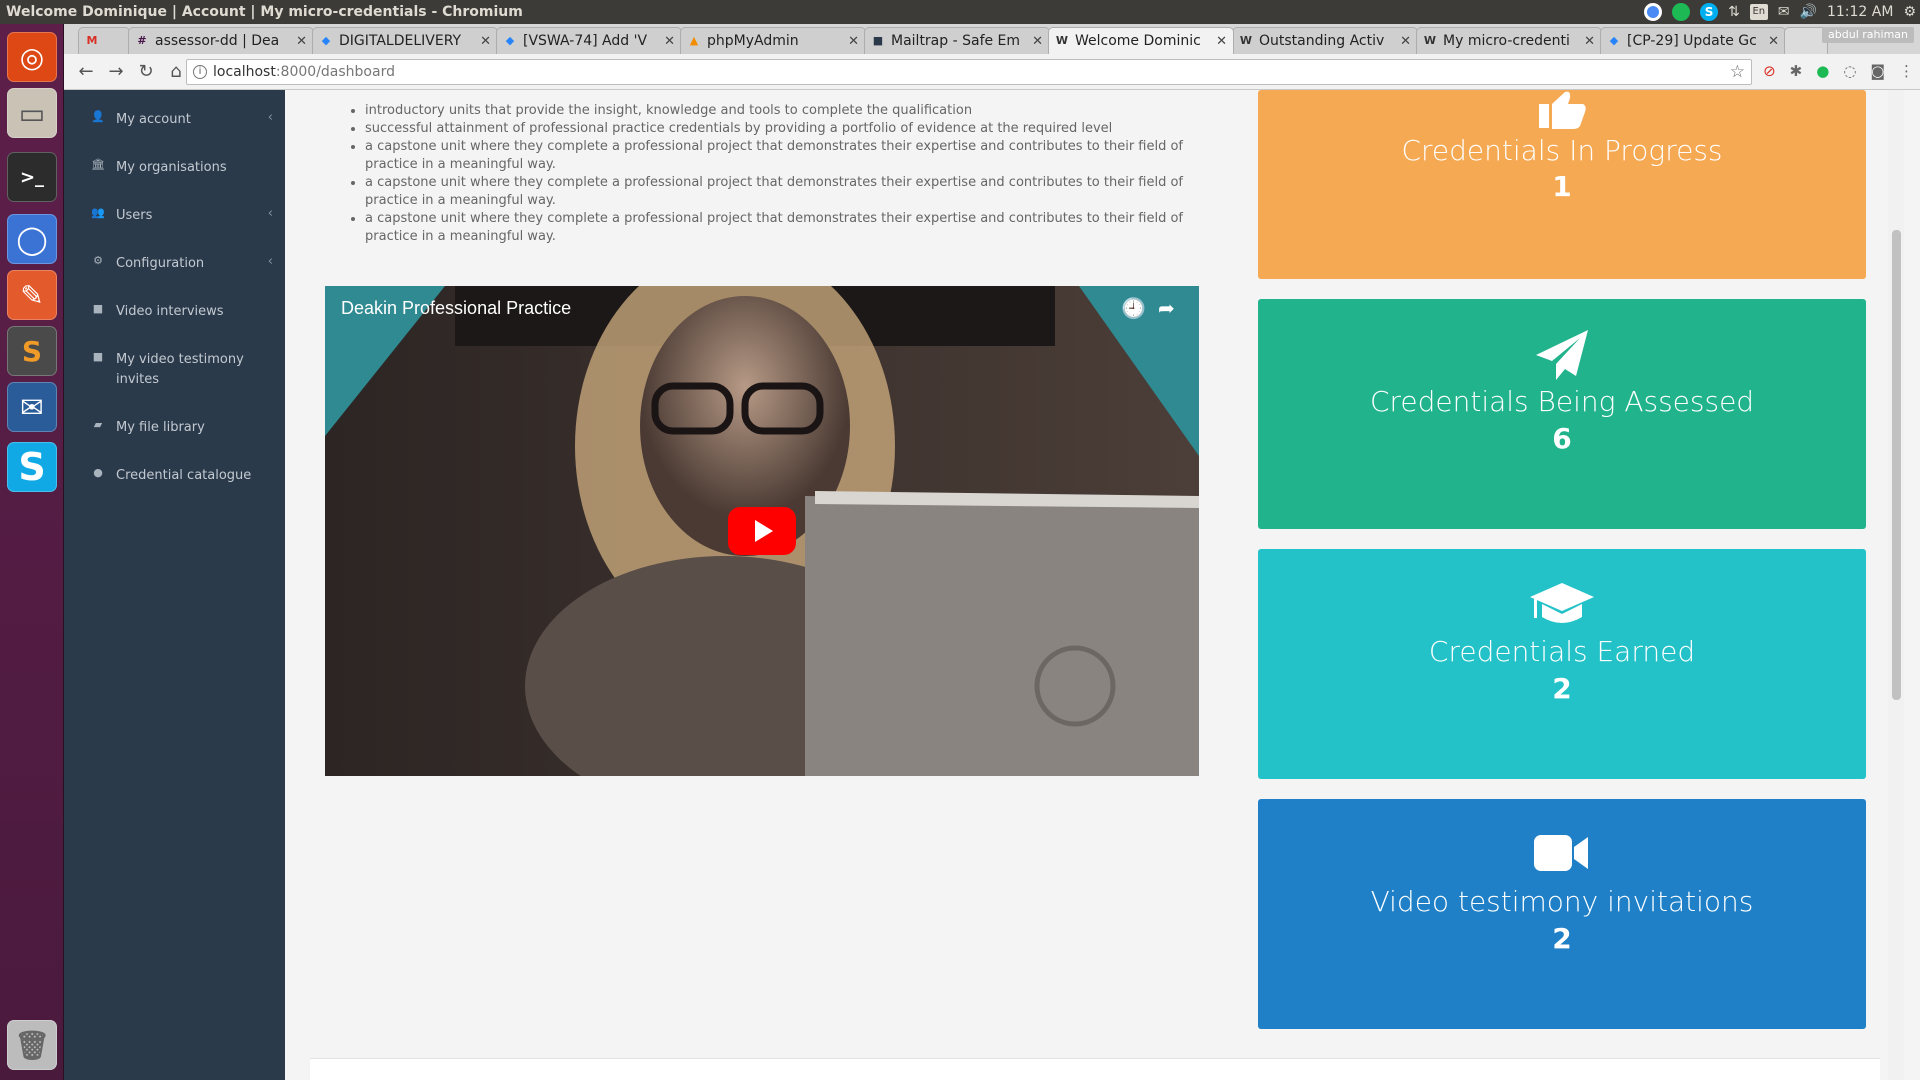  Describe the element at coordinates (98, 424) in the screenshot. I see `folder-open-icon: ▰` at that location.